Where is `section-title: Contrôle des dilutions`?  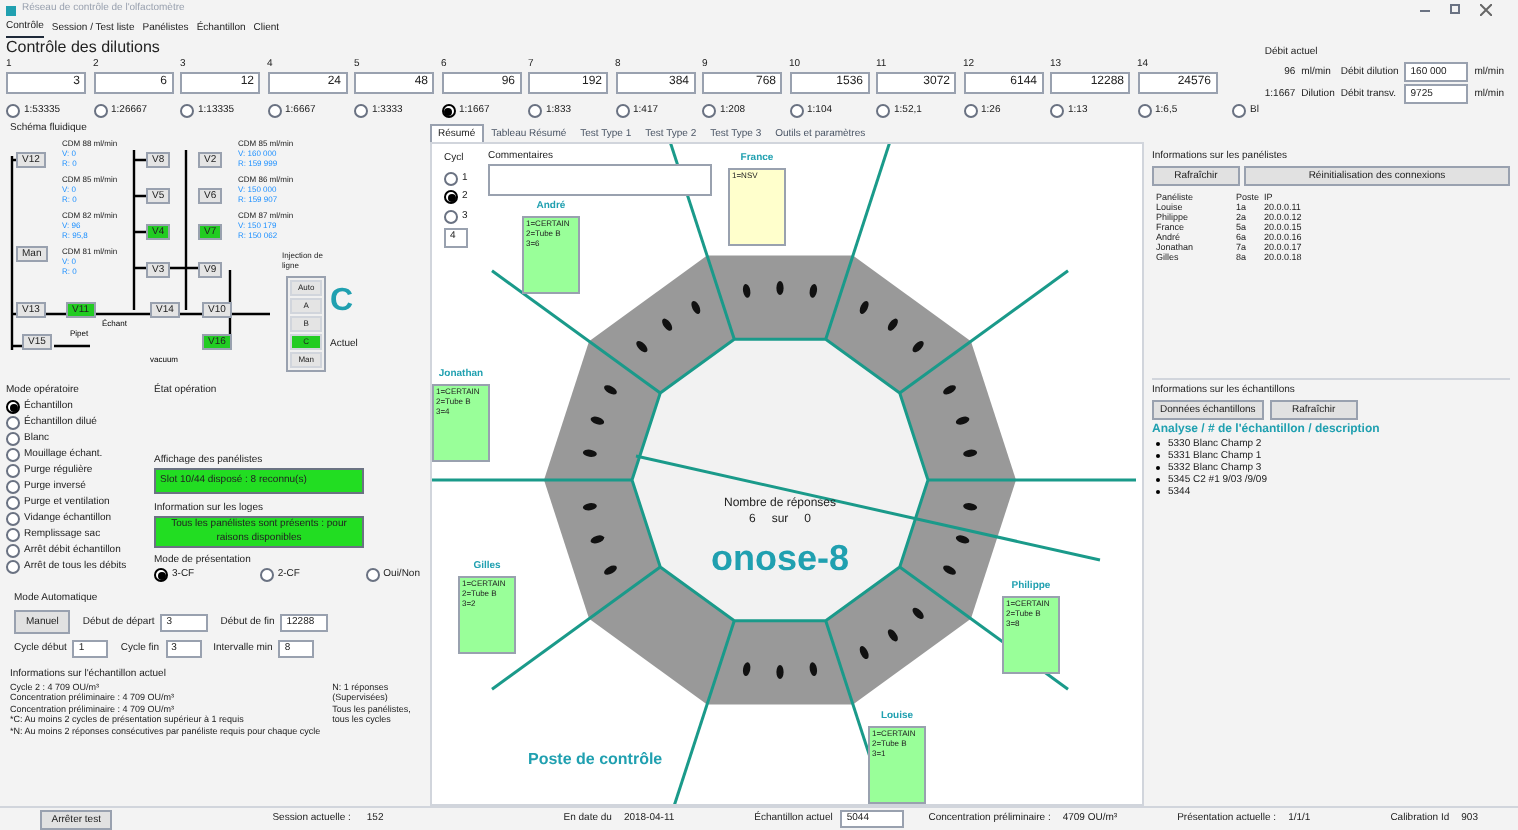 section-title: Contrôle des dilutions is located at coordinates (84, 48).